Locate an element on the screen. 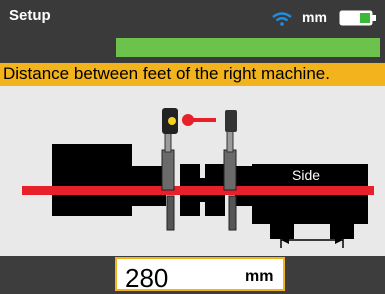  progress-fill is located at coordinates (248, 47).